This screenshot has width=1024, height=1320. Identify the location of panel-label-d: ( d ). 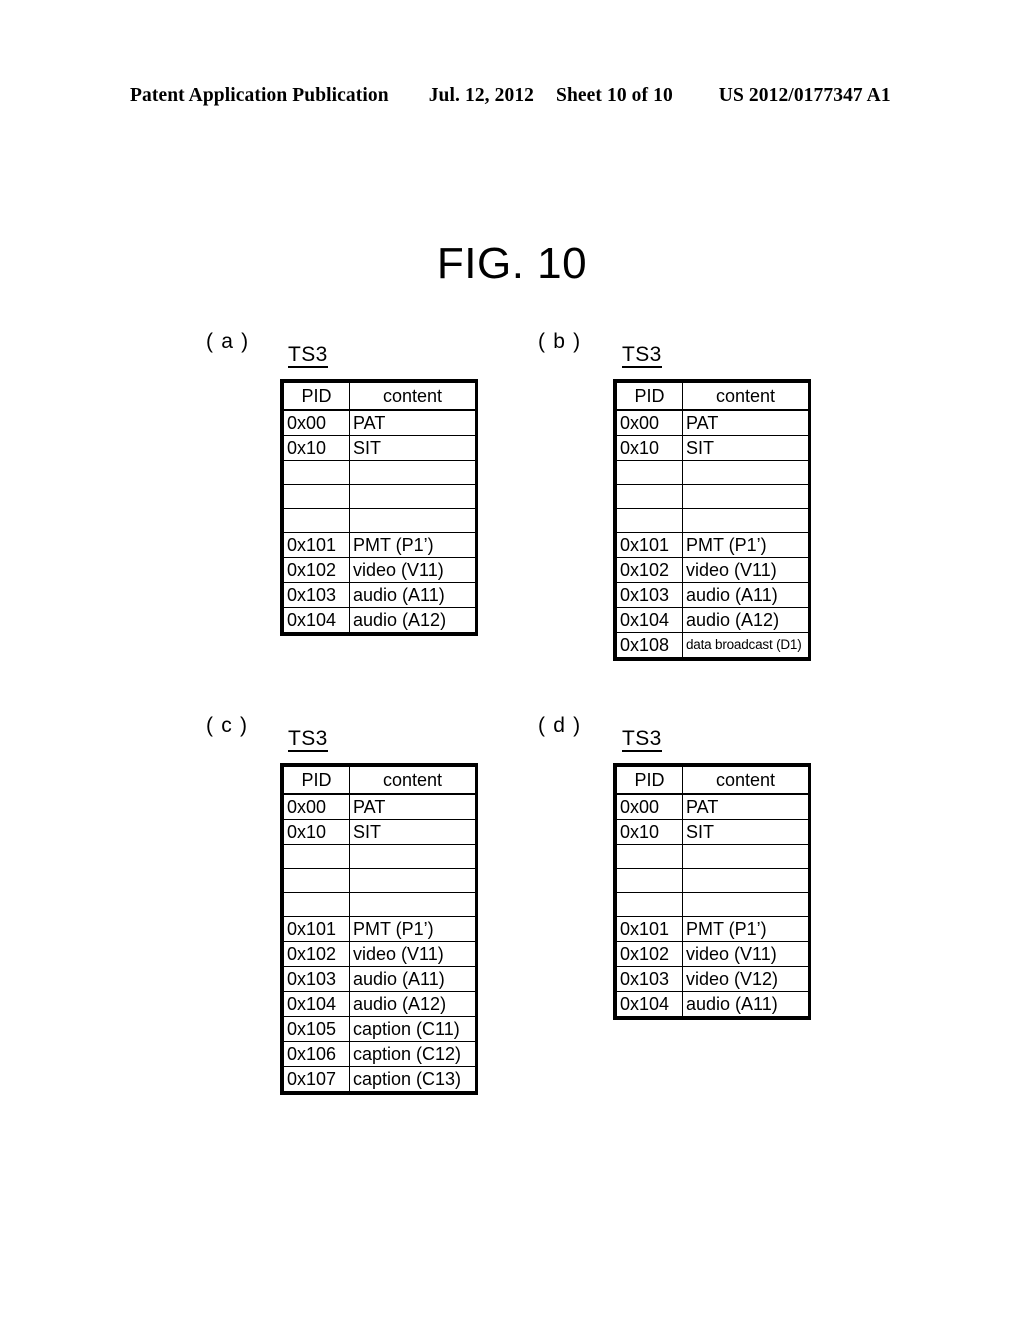
(560, 725).